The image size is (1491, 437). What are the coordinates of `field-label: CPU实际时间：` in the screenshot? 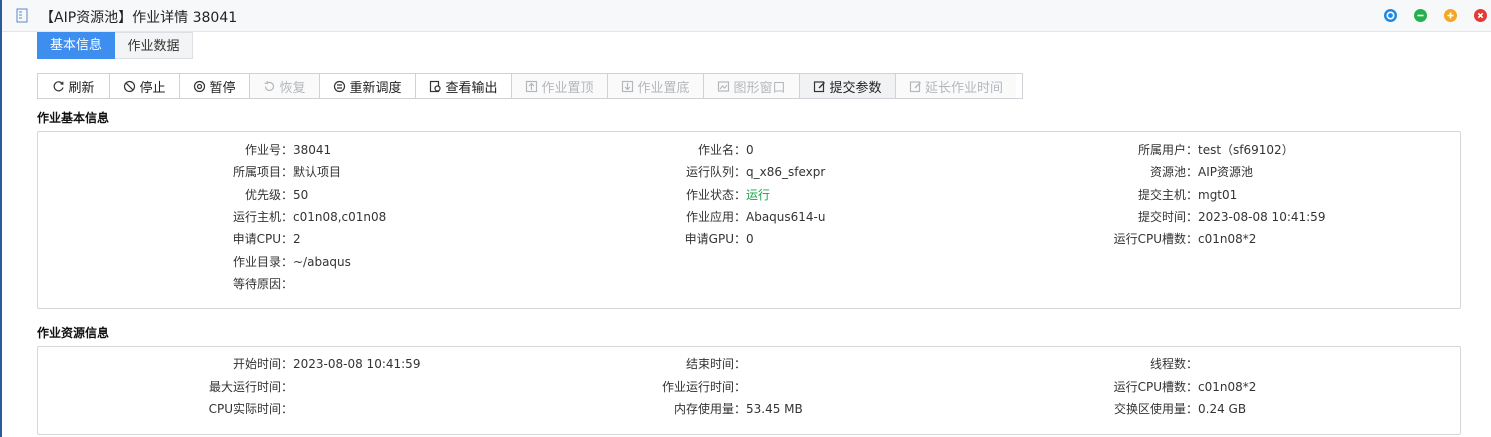 It's located at (250, 409).